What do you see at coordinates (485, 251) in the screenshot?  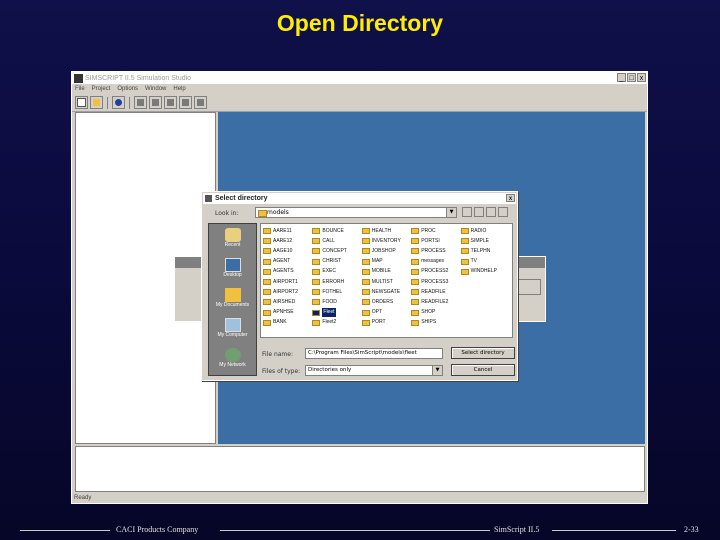 I see `folder-list-item: TELPHN` at bounding box center [485, 251].